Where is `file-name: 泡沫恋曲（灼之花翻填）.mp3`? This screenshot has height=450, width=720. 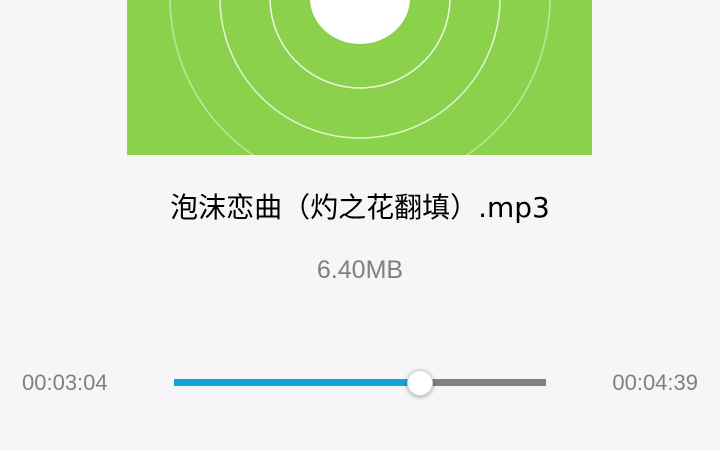
file-name: 泡沫恋曲（灼之花翻填）.mp3 is located at coordinates (360, 207).